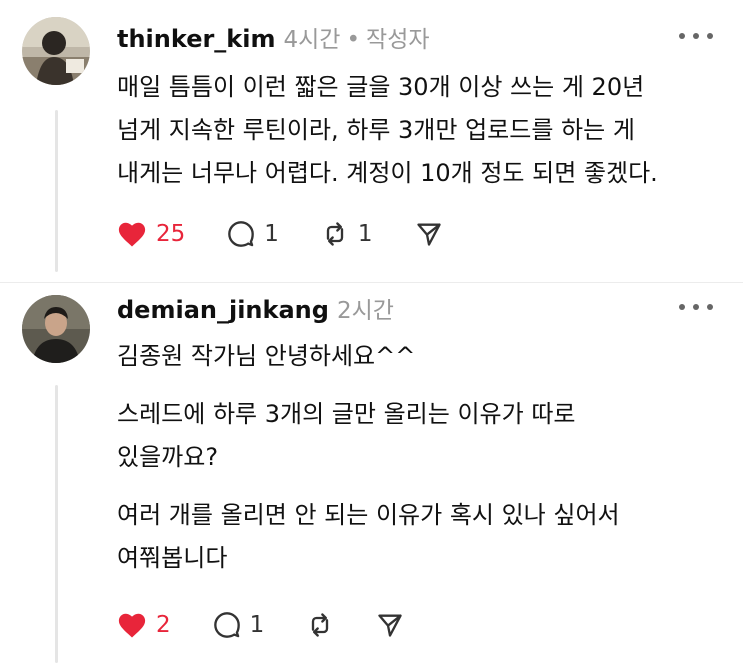  Describe the element at coordinates (346, 435) in the screenshot. I see `comment-paragraph: 스레드에 하루 3개의 글만 올리는 이유가 따로 있을까요?` at that location.